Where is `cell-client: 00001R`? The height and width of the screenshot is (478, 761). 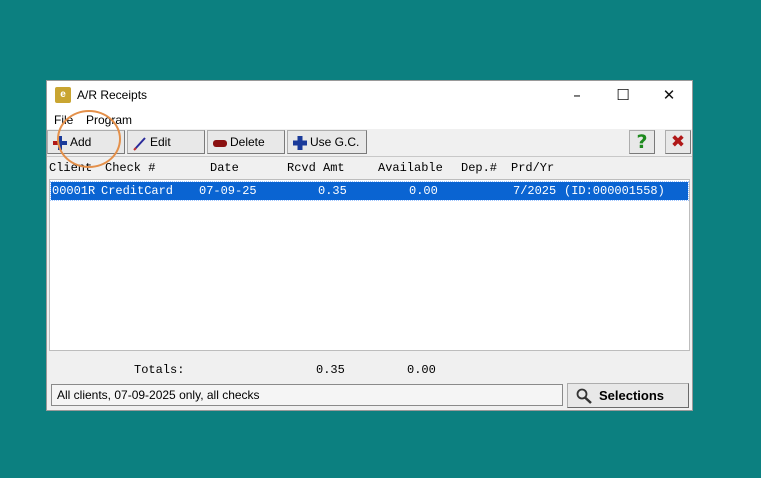
cell-client: 00001R is located at coordinates (74, 191).